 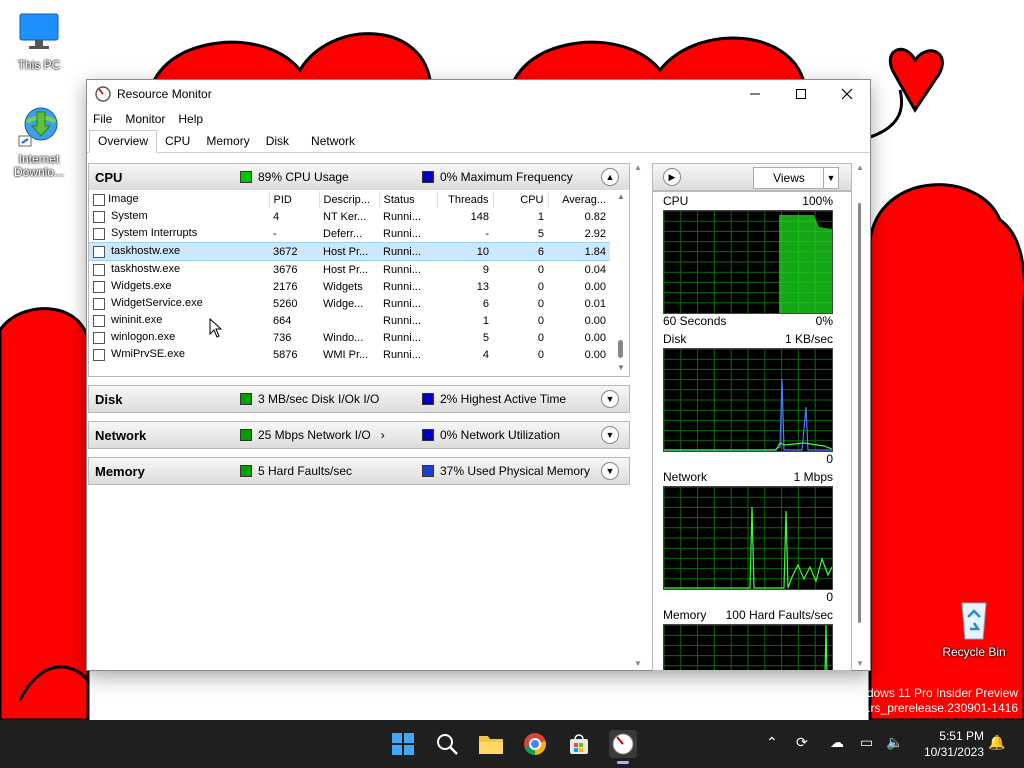 What do you see at coordinates (755, 94) in the screenshot?
I see `minimize-button` at bounding box center [755, 94].